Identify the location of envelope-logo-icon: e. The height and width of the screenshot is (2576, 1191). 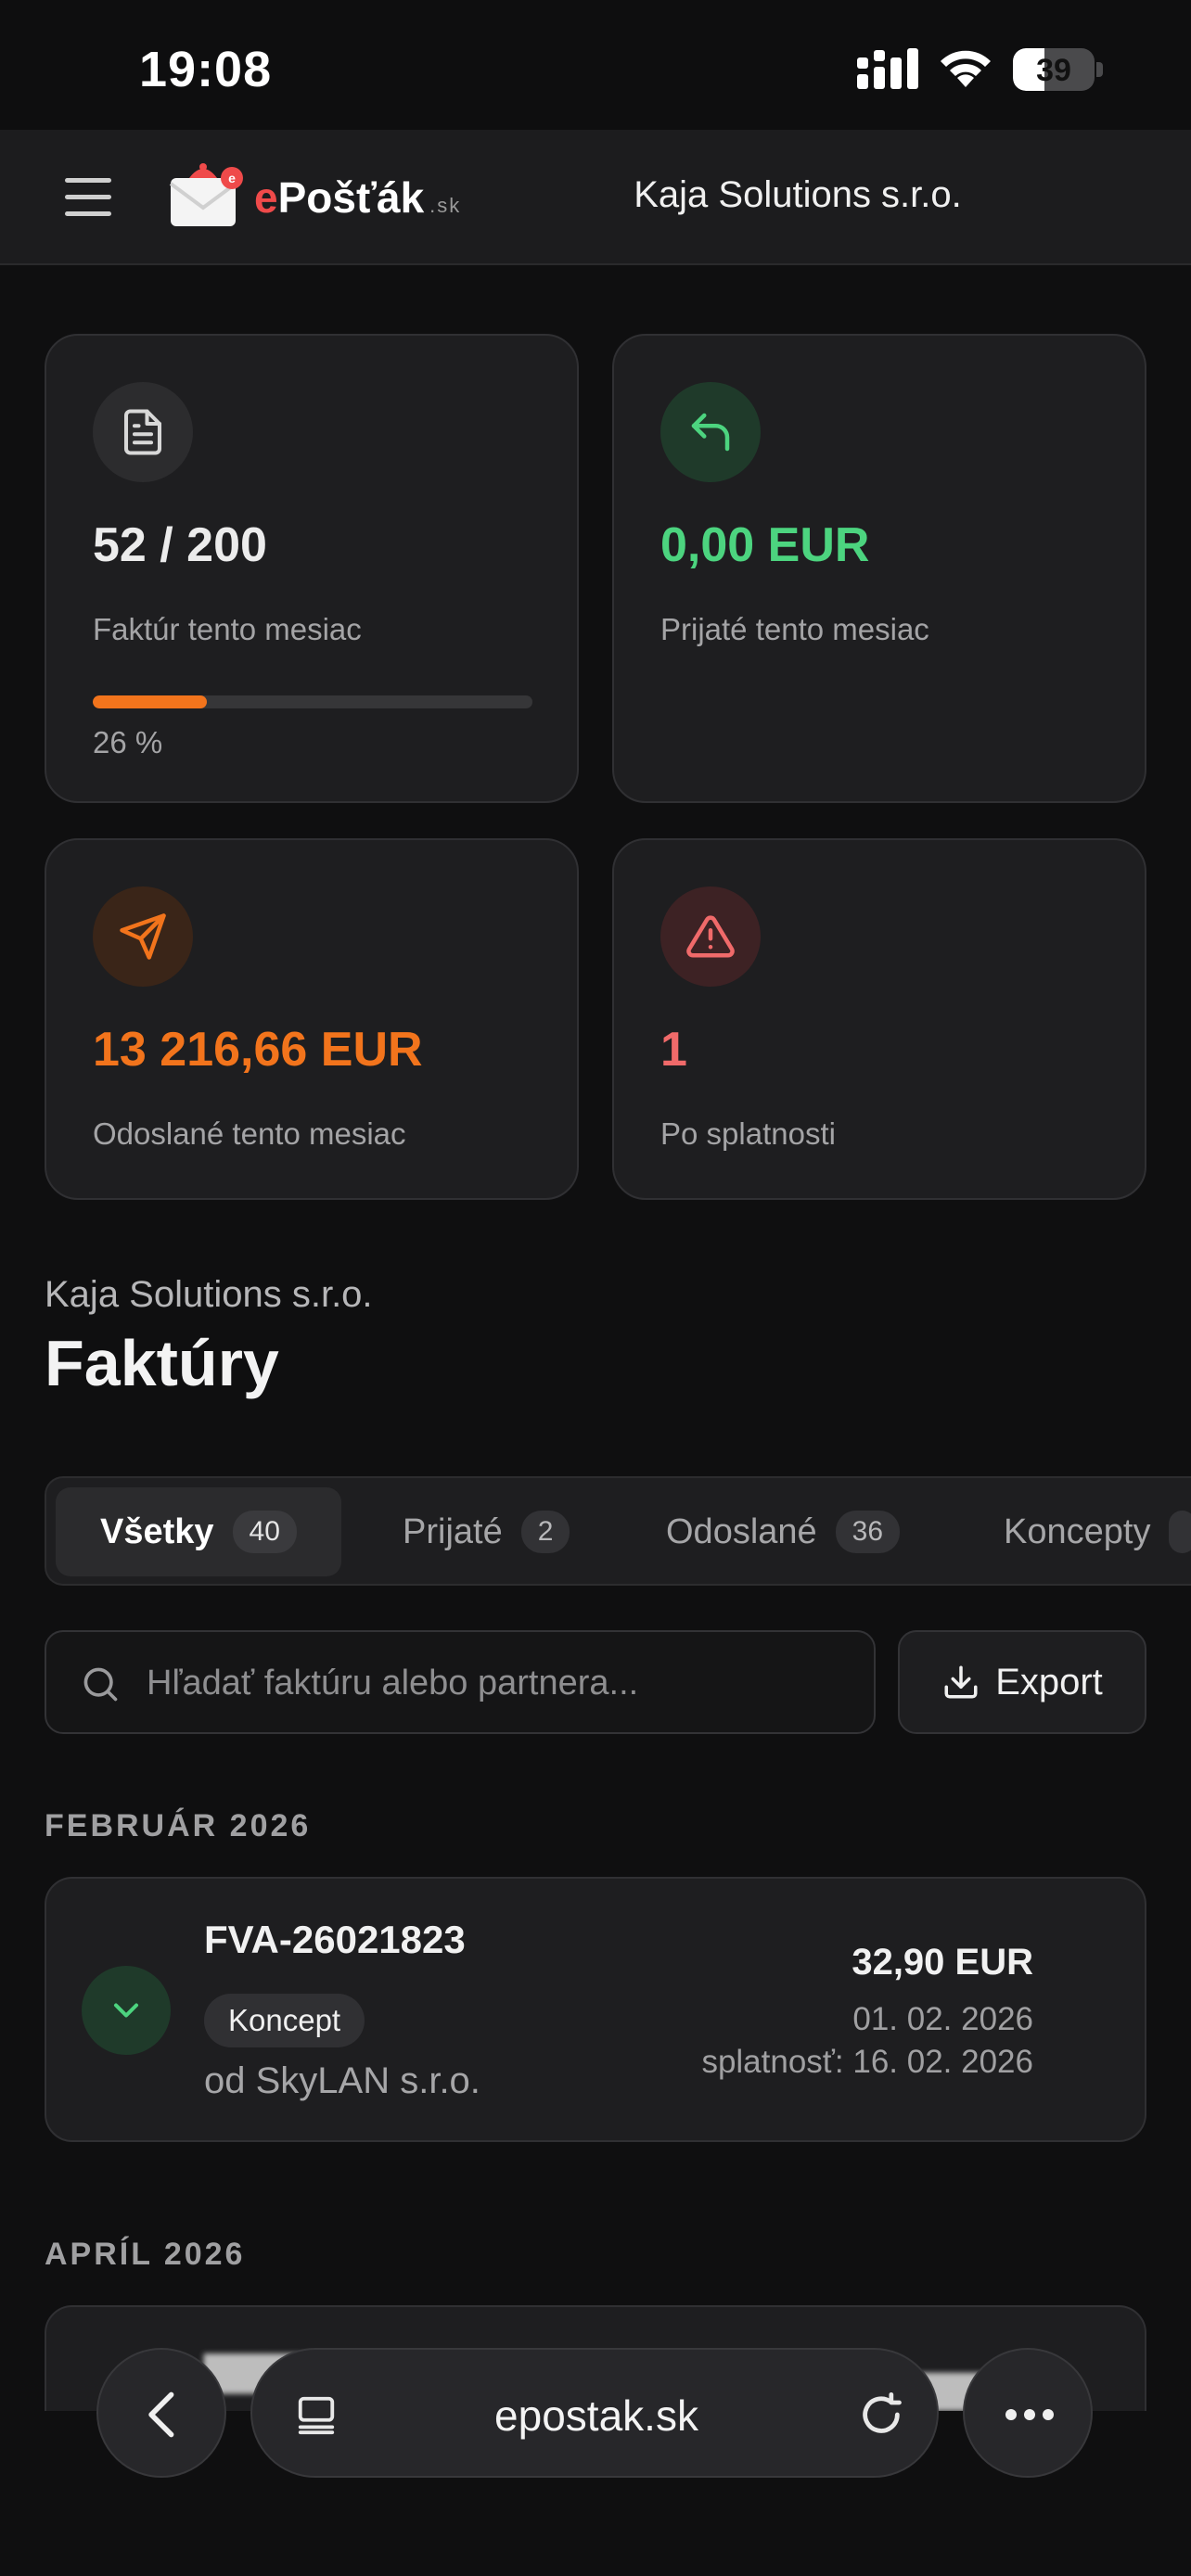
(206, 194).